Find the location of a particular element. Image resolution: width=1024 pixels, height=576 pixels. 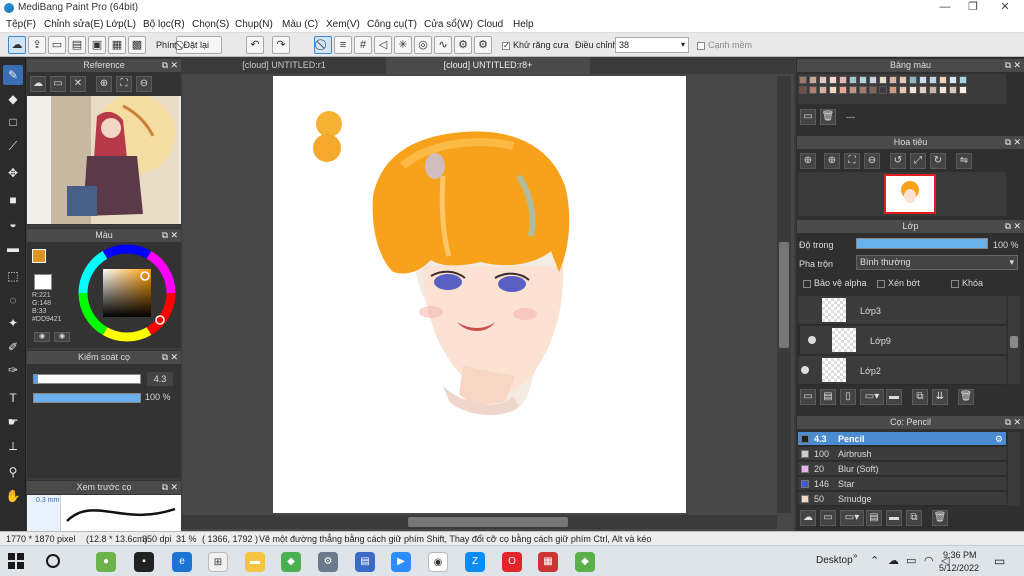

text-tool-icon: T is located at coordinates (13, 398).